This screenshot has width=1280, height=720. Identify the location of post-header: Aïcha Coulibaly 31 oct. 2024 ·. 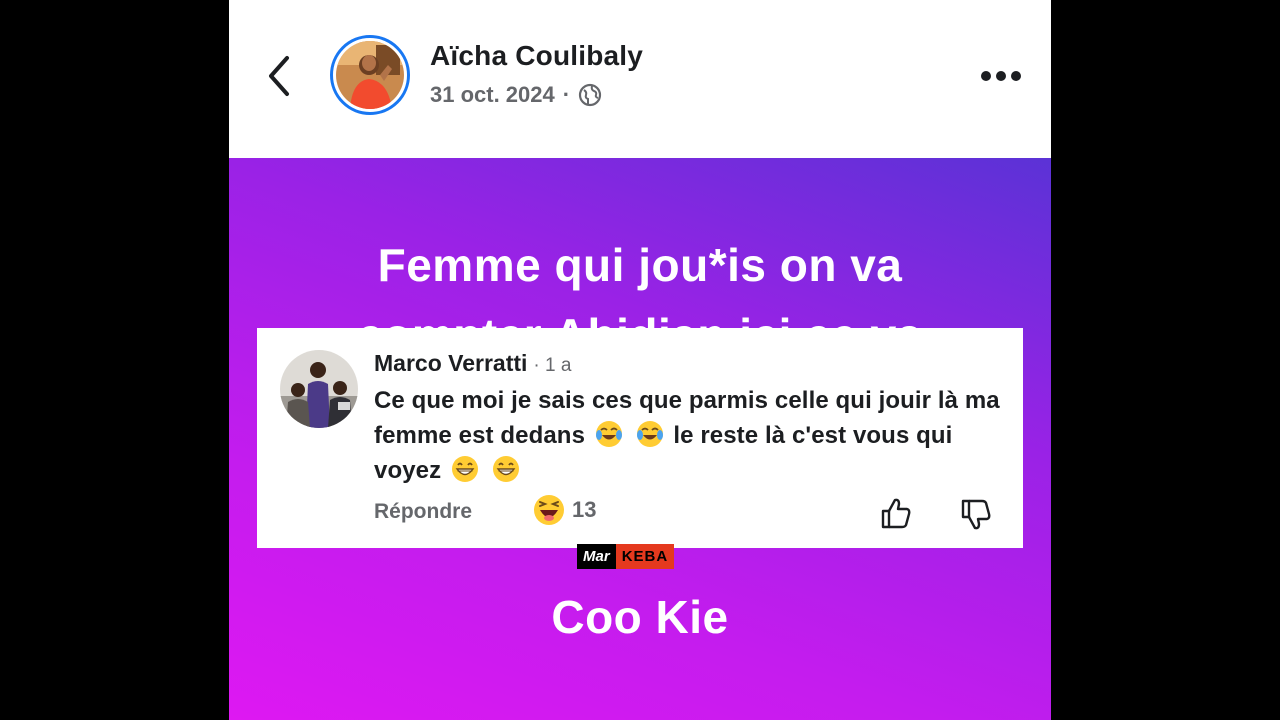
(640, 79).